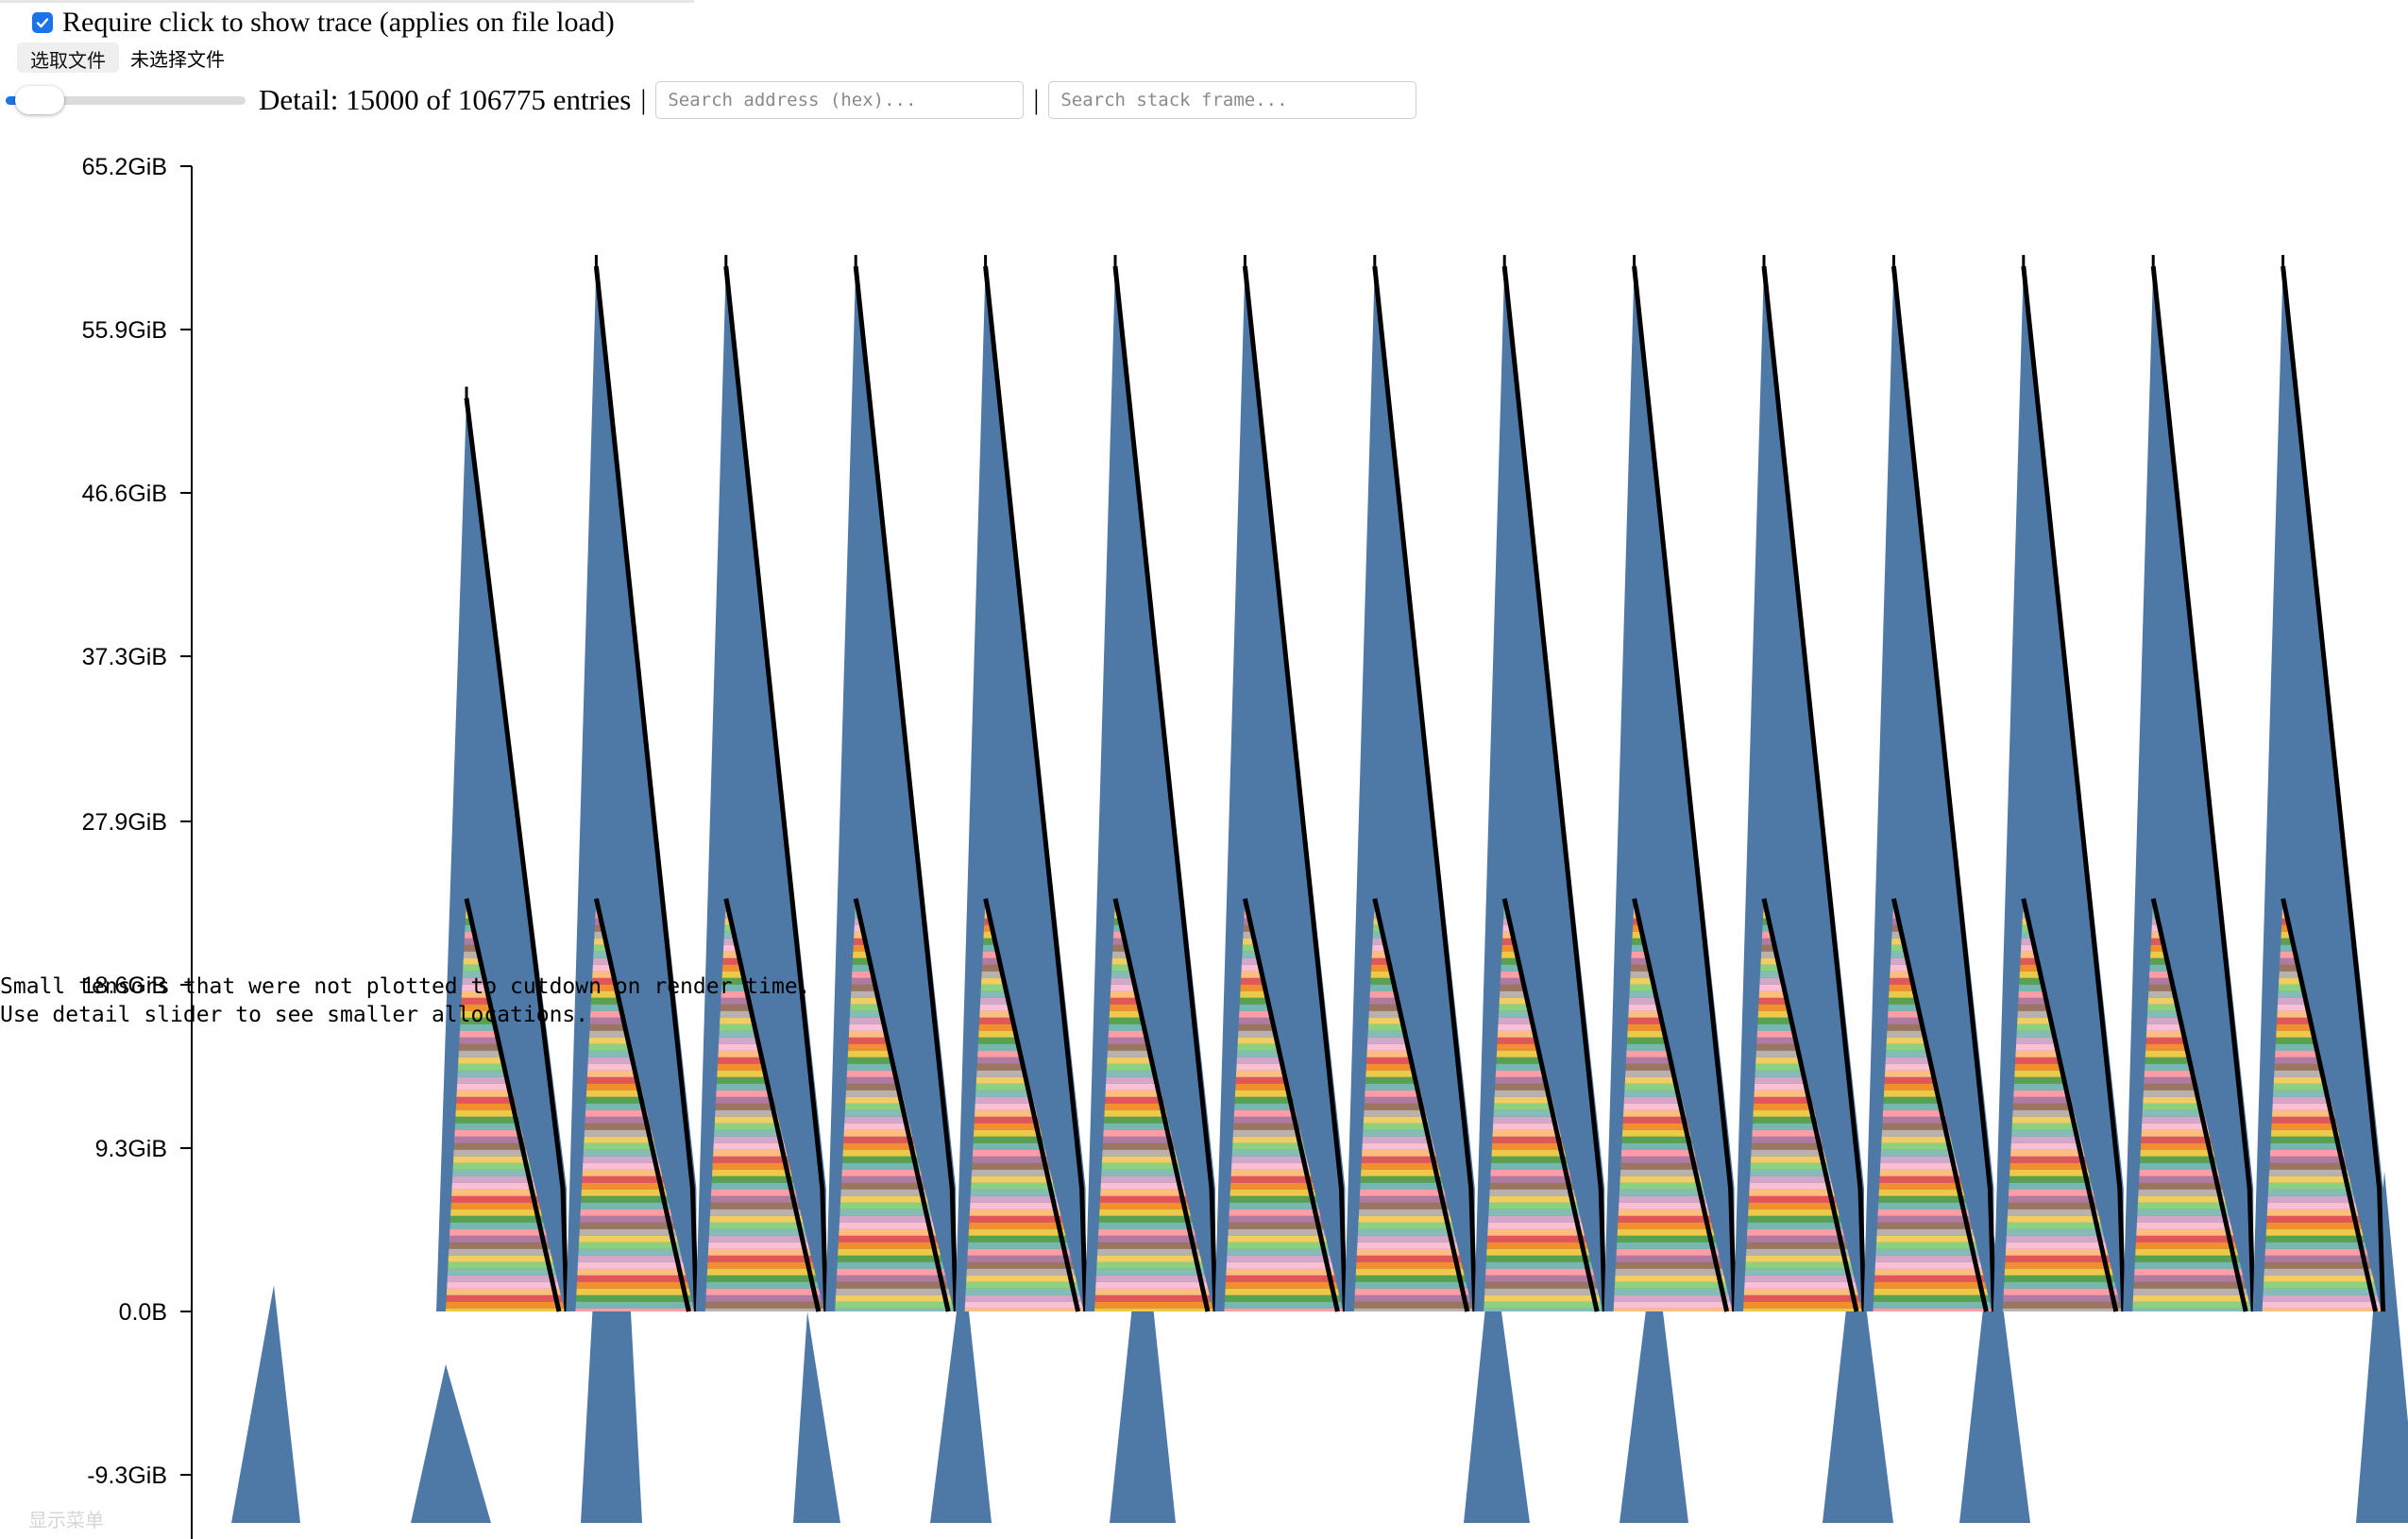  What do you see at coordinates (68, 57) in the screenshot?
I see `choose-file-button: 选取文件` at bounding box center [68, 57].